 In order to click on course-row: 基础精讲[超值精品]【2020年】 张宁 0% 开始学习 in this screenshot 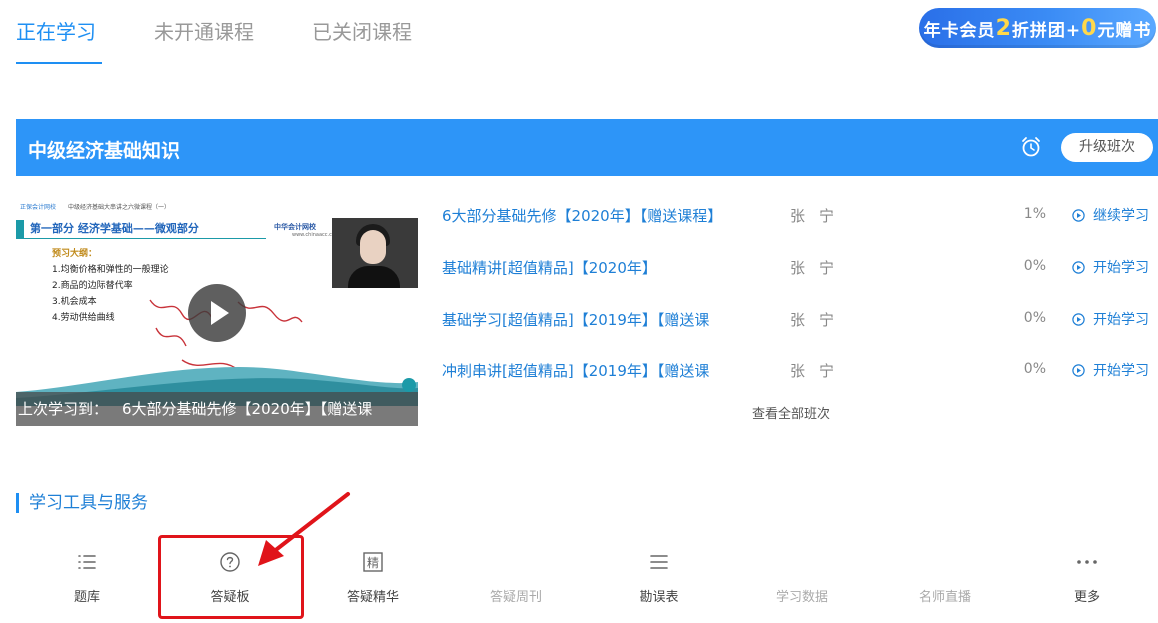, I will do `click(800, 269)`.